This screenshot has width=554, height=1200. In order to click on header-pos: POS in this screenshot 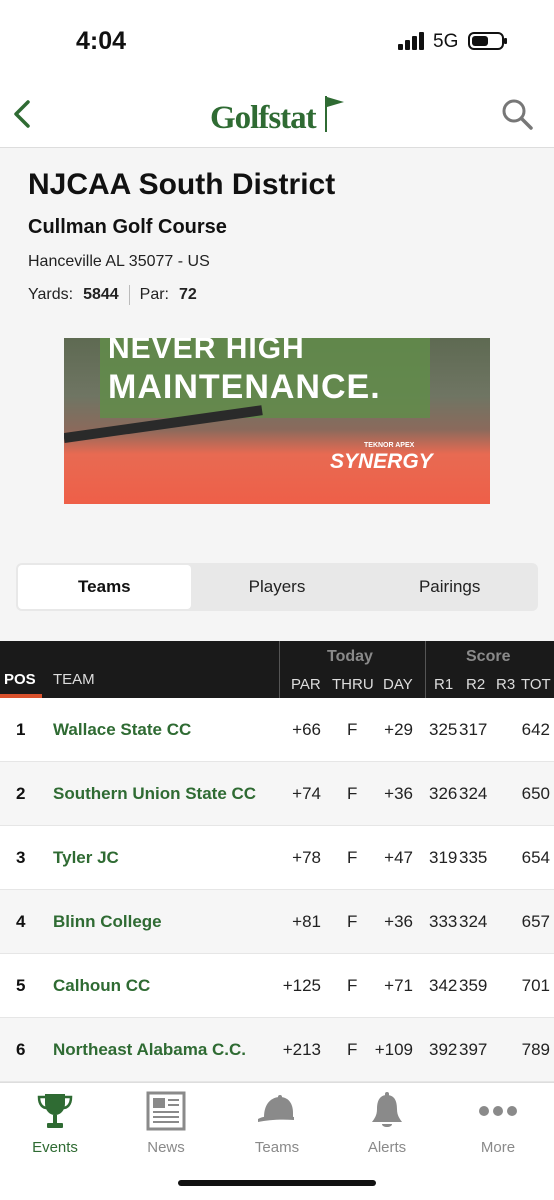, I will do `click(20, 679)`.